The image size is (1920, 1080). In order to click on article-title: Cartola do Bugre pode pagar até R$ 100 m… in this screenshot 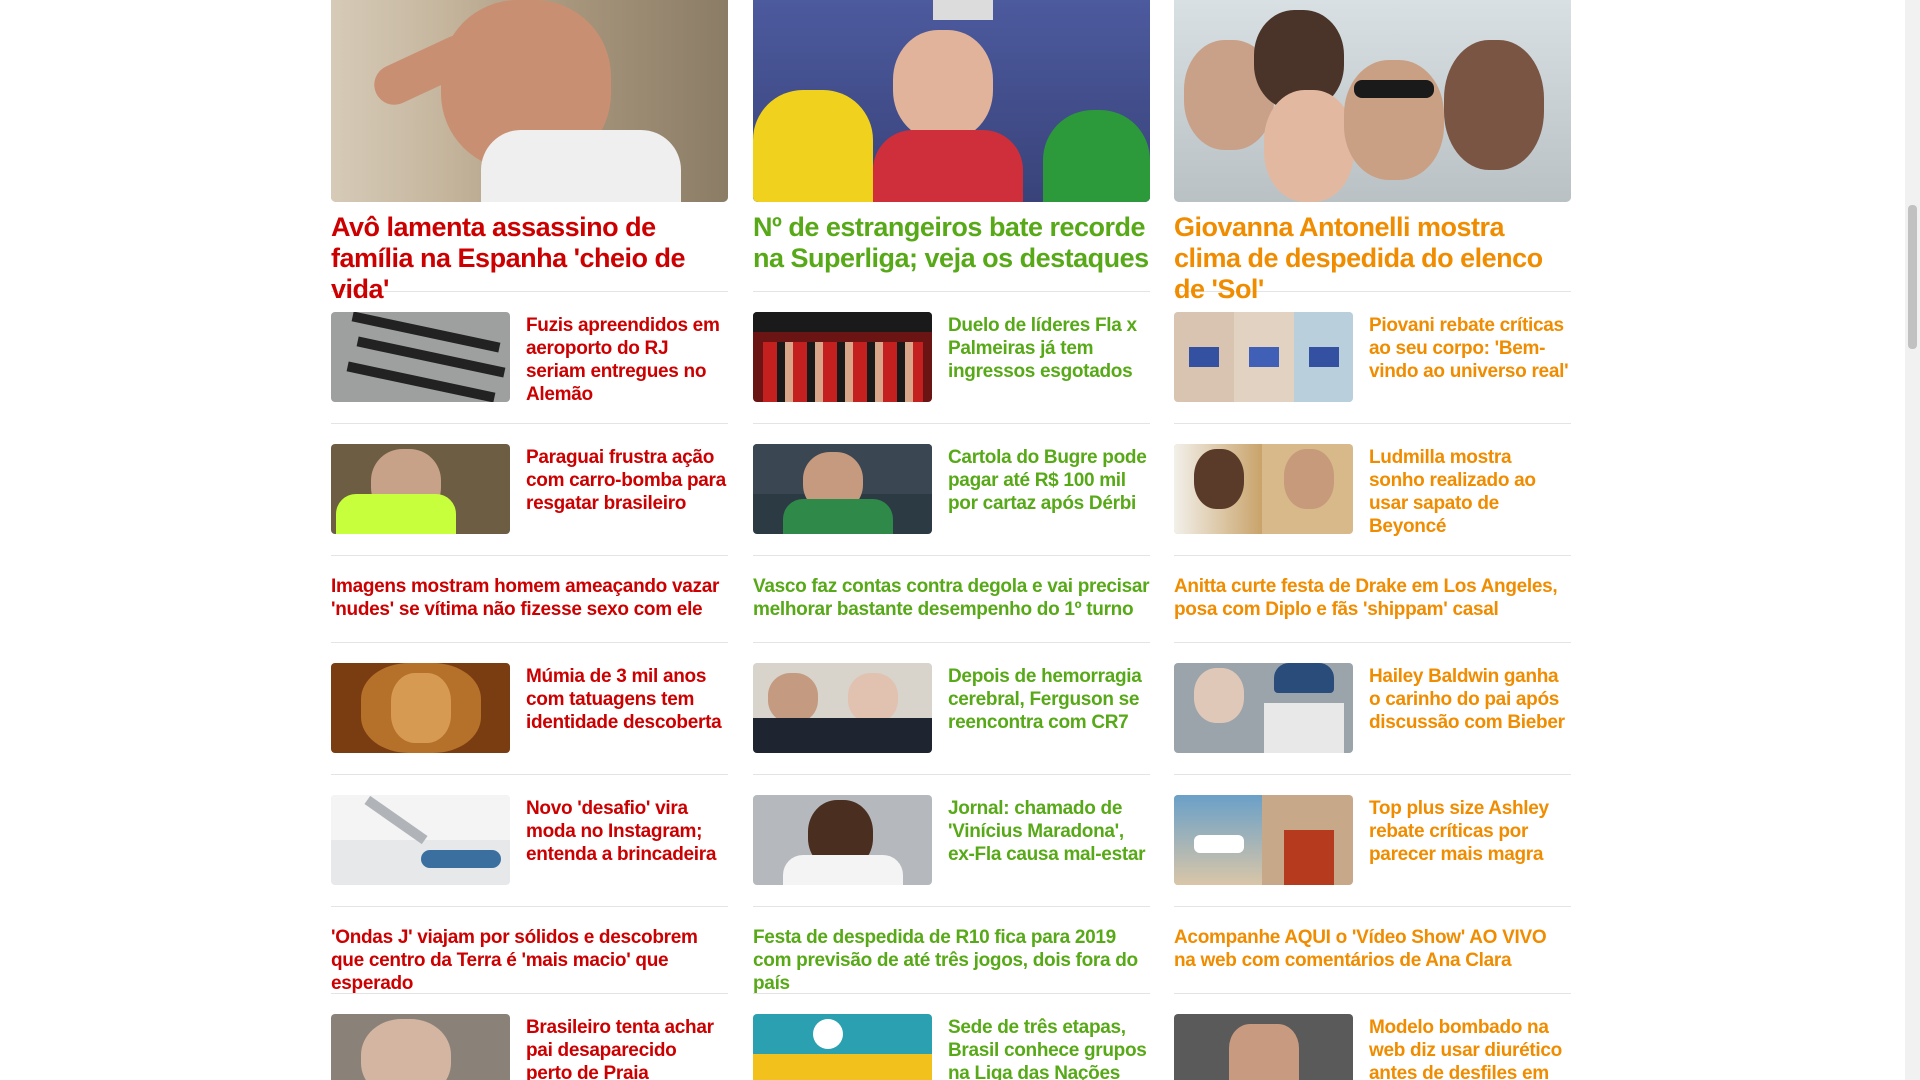, I will do `click(1048, 480)`.